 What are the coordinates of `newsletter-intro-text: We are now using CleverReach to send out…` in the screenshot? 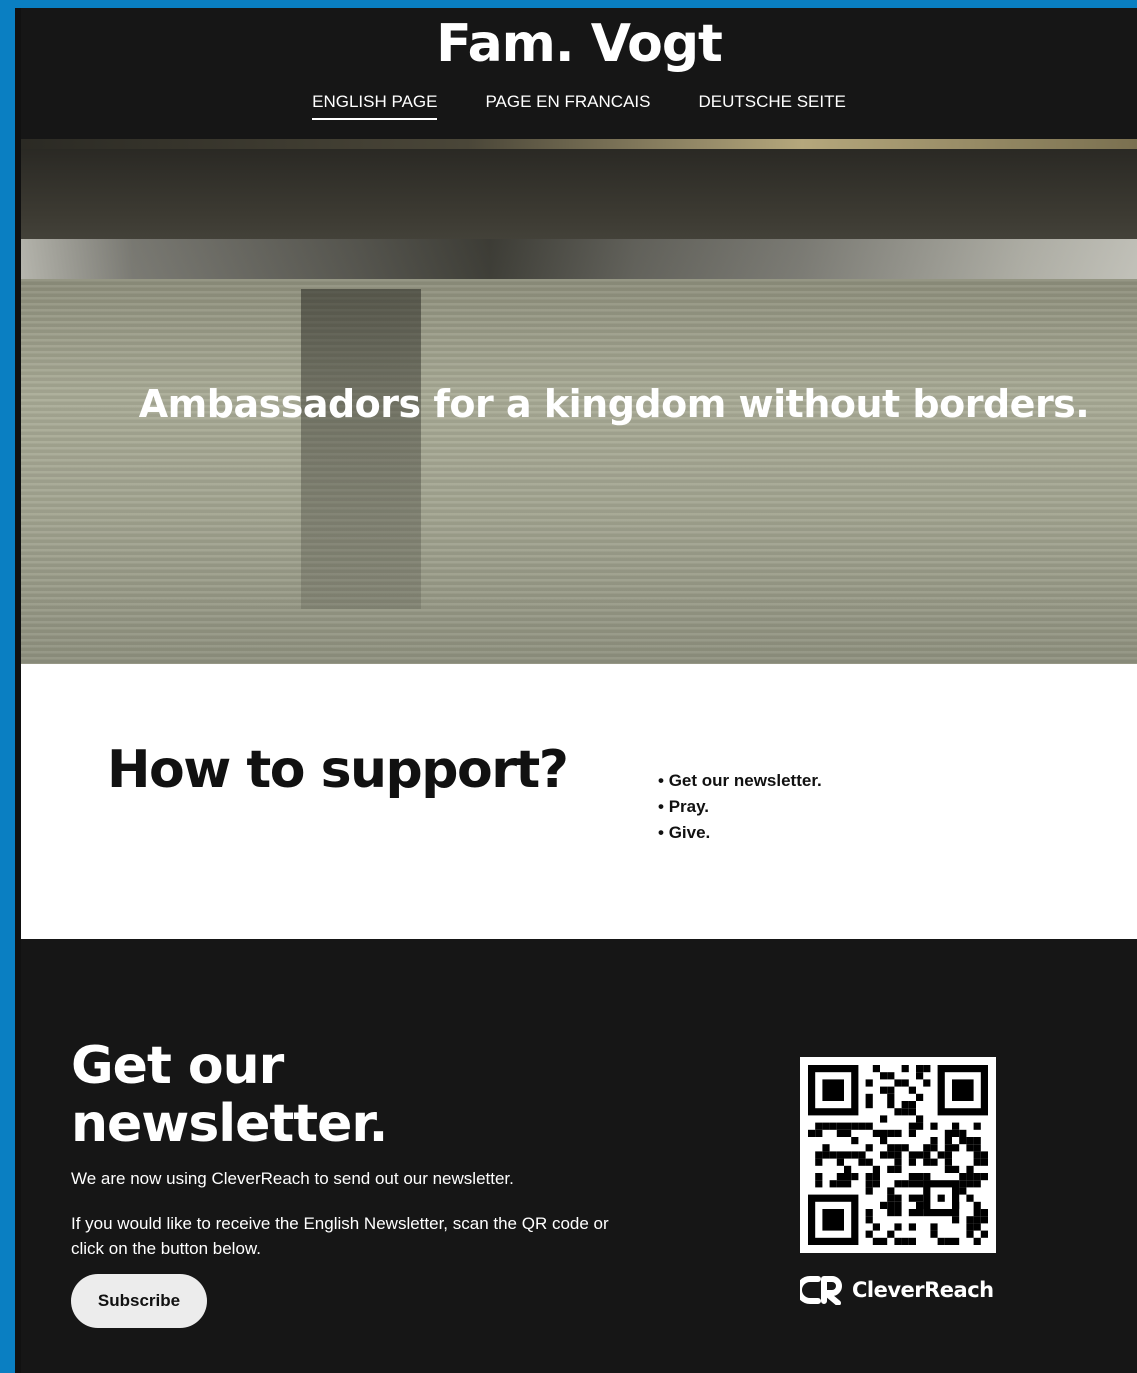 It's located at (292, 1178).